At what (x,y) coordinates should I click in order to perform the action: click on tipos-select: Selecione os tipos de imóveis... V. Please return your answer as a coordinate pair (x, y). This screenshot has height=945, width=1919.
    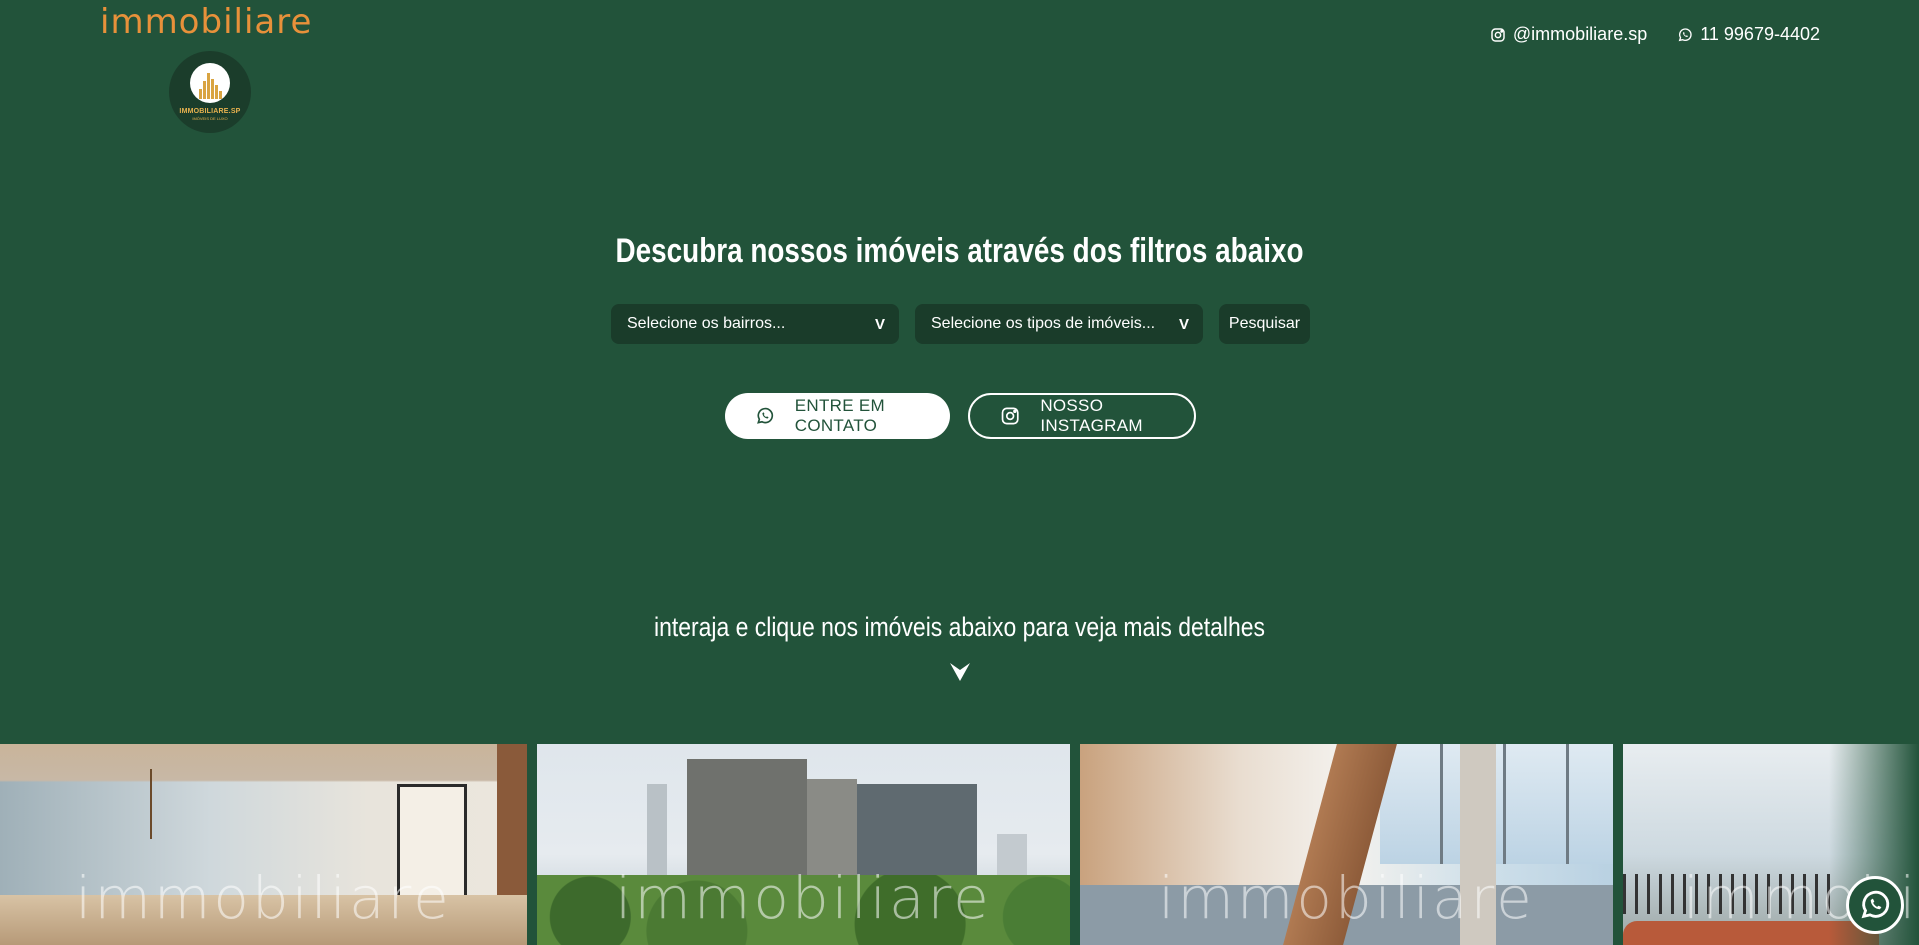
    Looking at the image, I should click on (1059, 324).